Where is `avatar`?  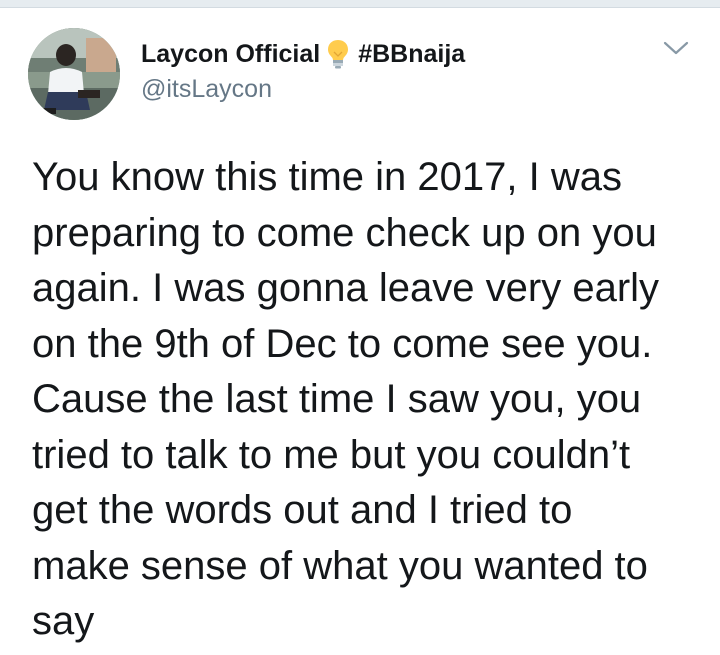 avatar is located at coordinates (74, 74).